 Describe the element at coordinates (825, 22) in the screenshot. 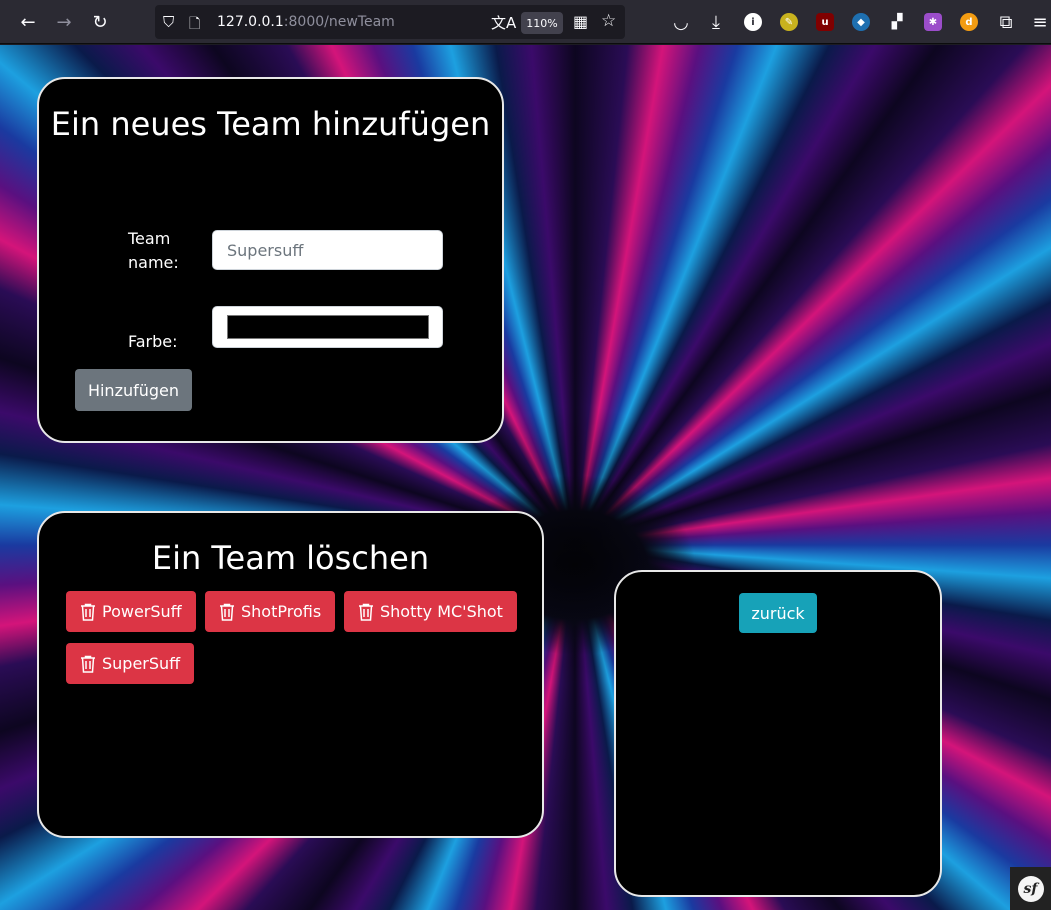

I see `ublock-icon: u` at that location.